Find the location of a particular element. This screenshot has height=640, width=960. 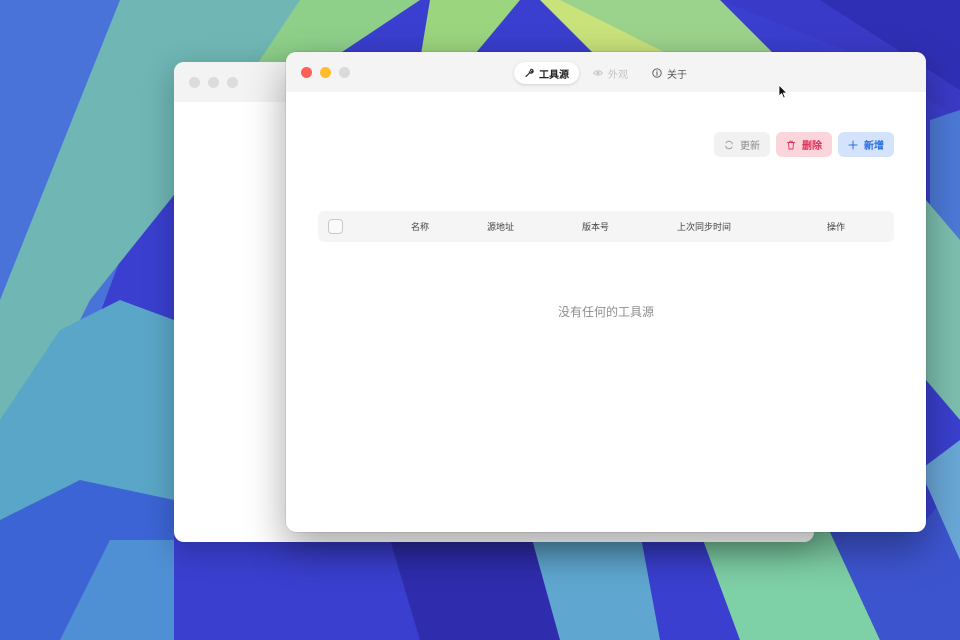

wrench-icon is located at coordinates (529, 73).